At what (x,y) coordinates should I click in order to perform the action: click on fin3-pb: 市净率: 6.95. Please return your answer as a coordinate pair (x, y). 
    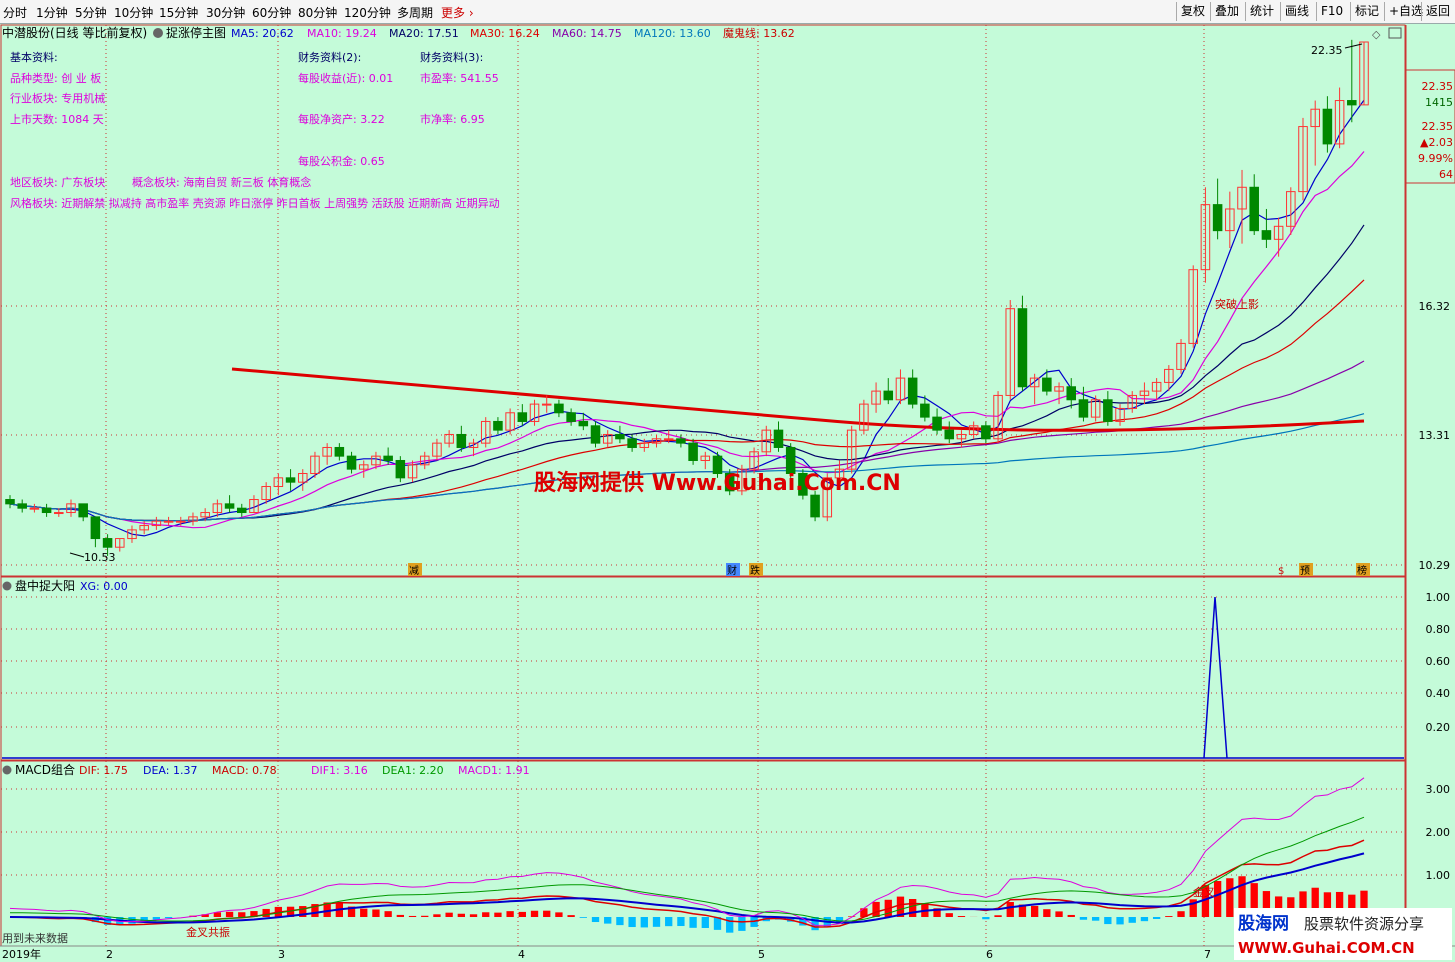
    Looking at the image, I should click on (452, 119).